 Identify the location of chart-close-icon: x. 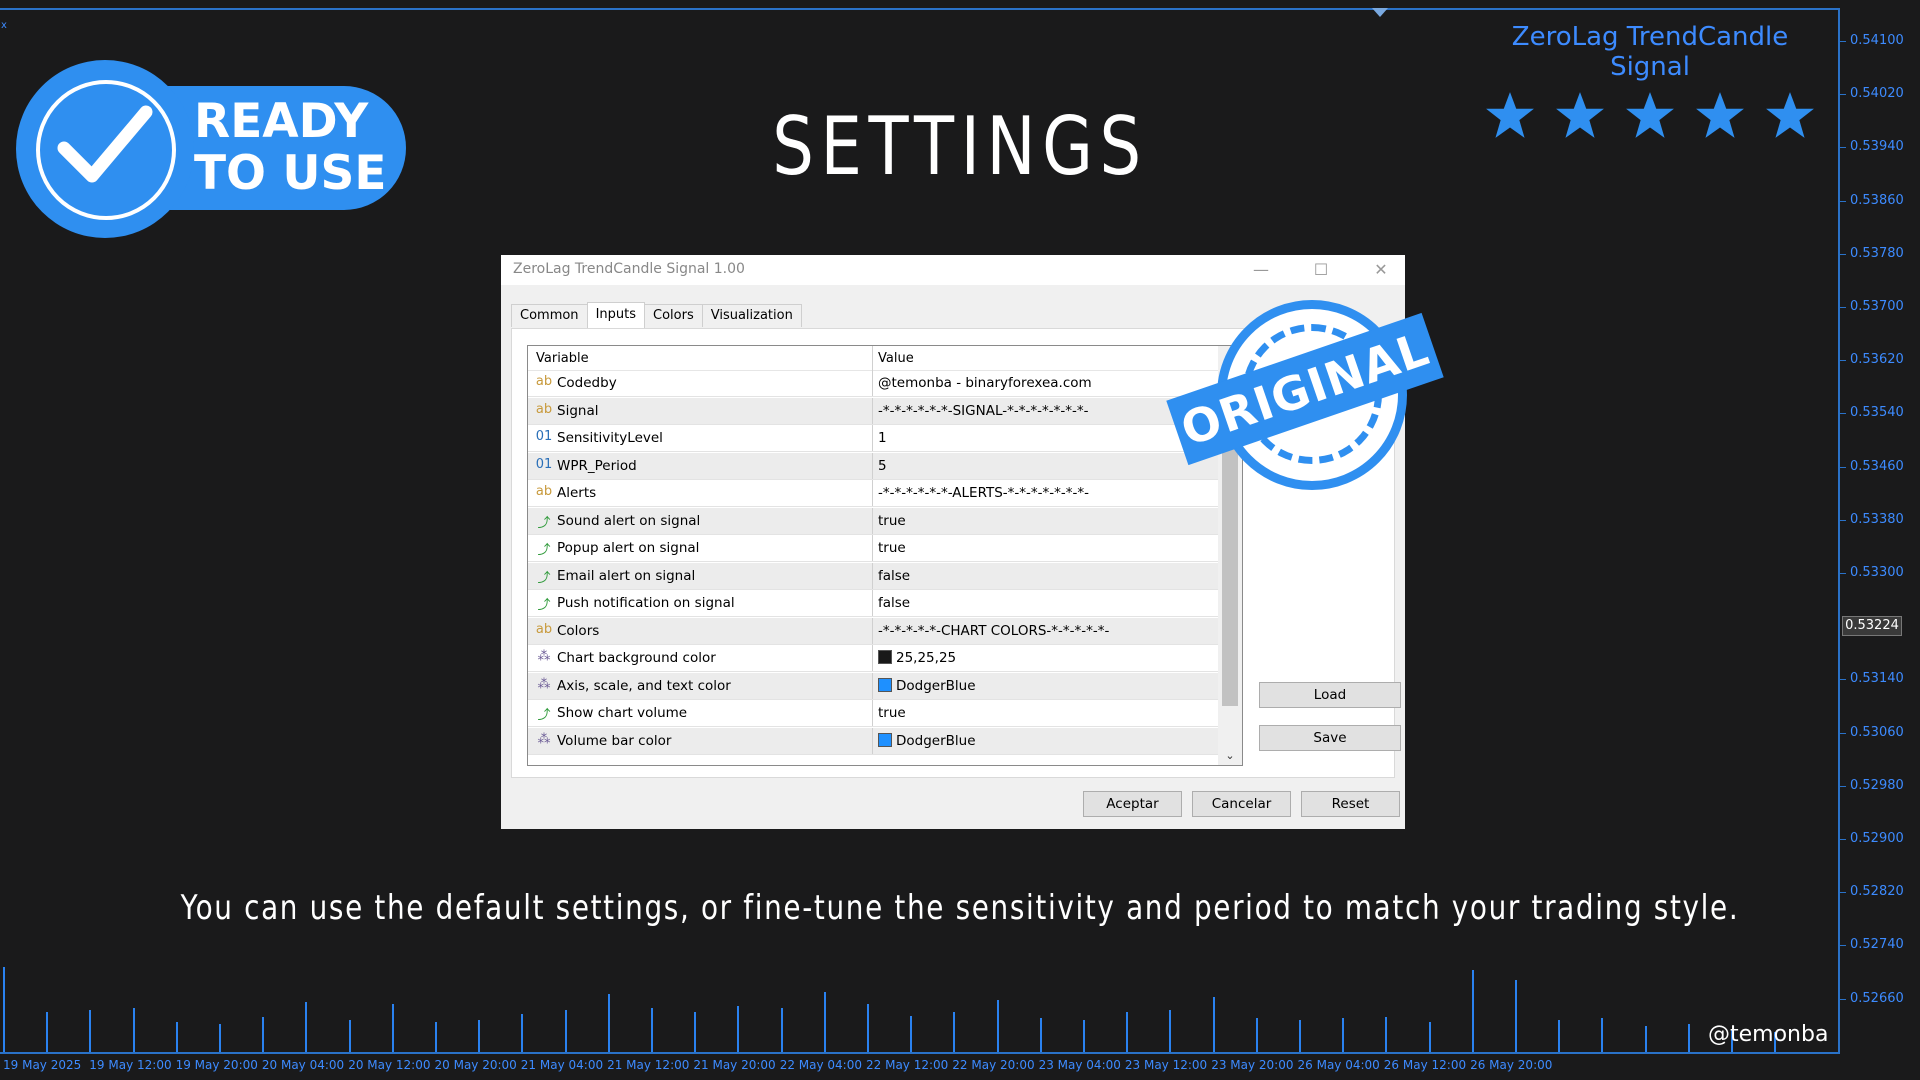
(4, 25).